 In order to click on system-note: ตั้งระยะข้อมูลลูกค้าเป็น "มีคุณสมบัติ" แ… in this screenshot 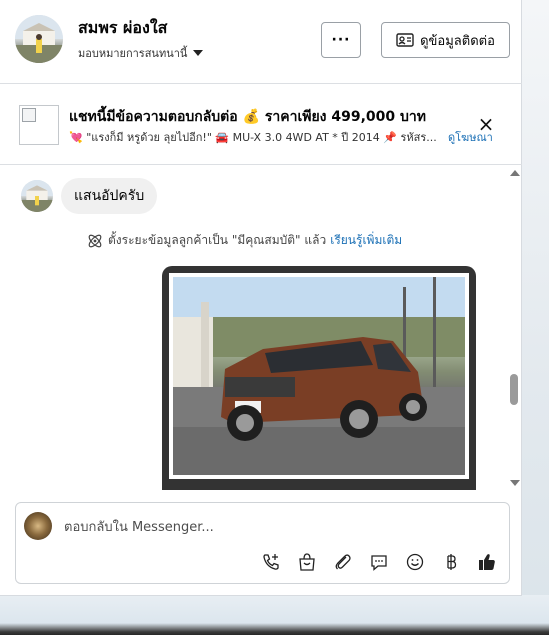, I will do `click(244, 240)`.